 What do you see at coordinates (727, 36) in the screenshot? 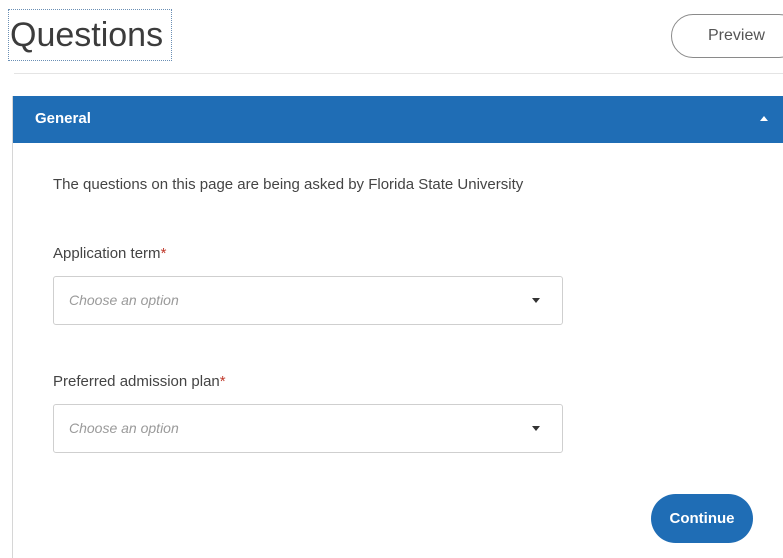
I see `preview-button: Preview` at bounding box center [727, 36].